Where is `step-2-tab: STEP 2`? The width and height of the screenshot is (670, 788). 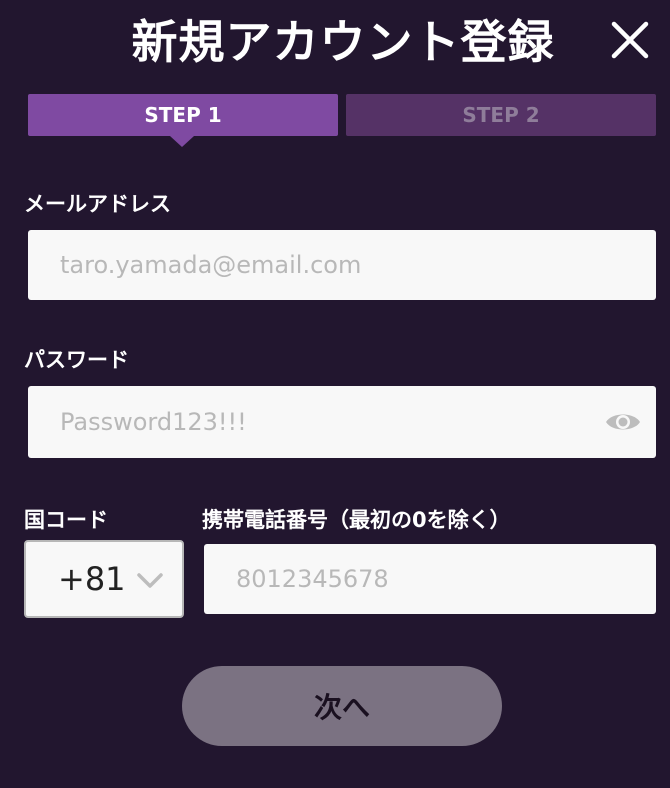 step-2-tab: STEP 2 is located at coordinates (501, 115).